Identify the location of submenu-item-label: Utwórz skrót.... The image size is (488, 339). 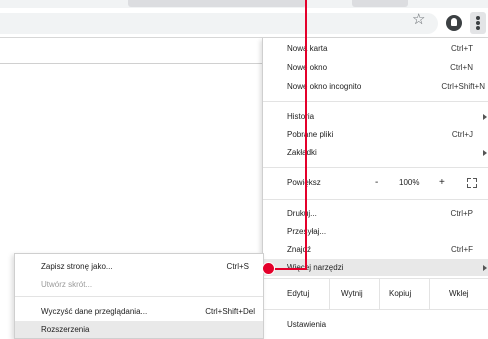
(67, 284).